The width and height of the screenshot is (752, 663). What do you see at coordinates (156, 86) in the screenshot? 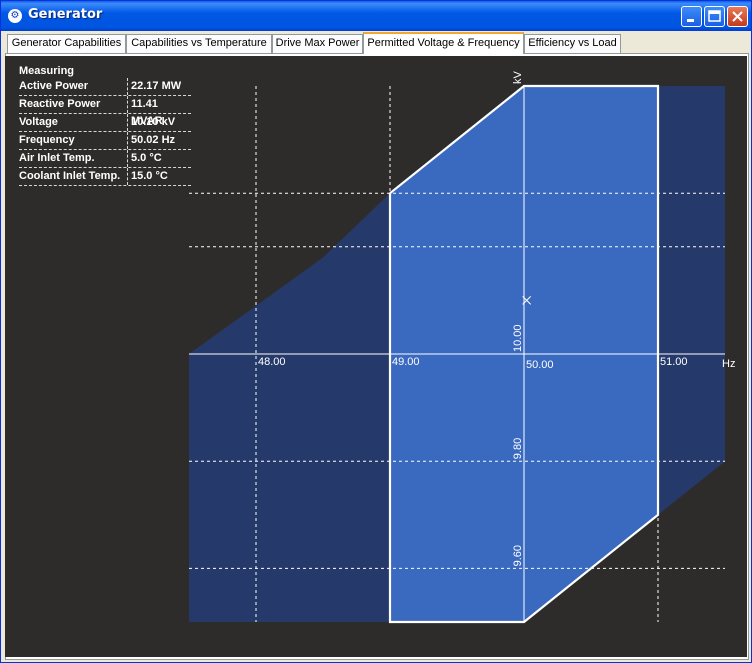
I see `active-power-value: 22.17 MW` at bounding box center [156, 86].